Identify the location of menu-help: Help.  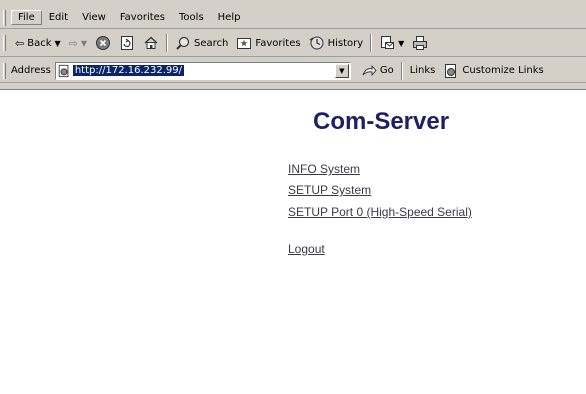
(229, 17).